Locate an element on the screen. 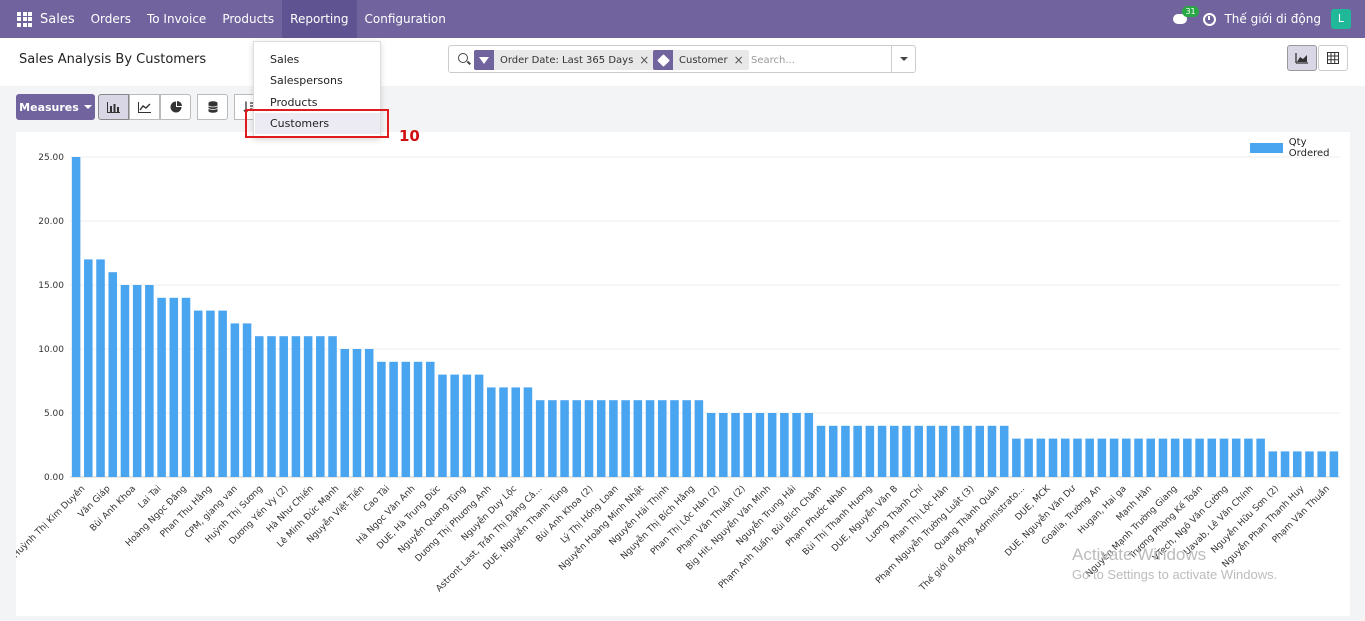  apps-menu-icon is located at coordinates (24, 19).